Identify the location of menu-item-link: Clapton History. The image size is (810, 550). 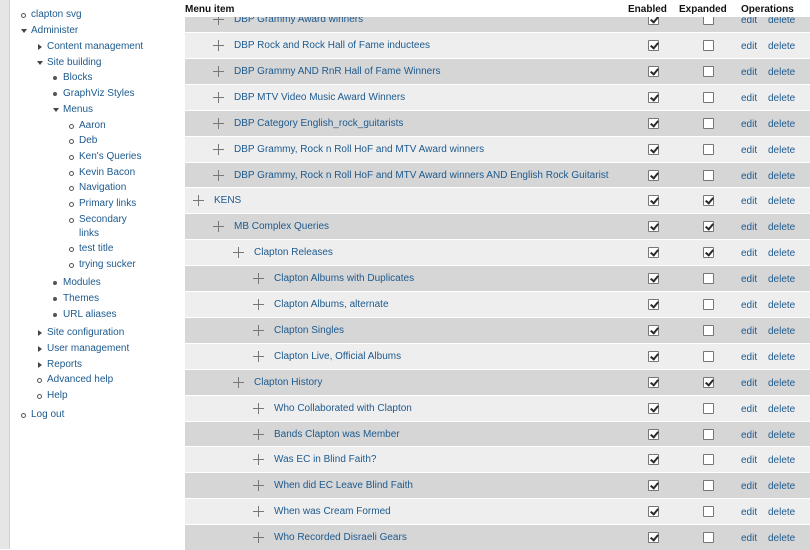
(288, 382).